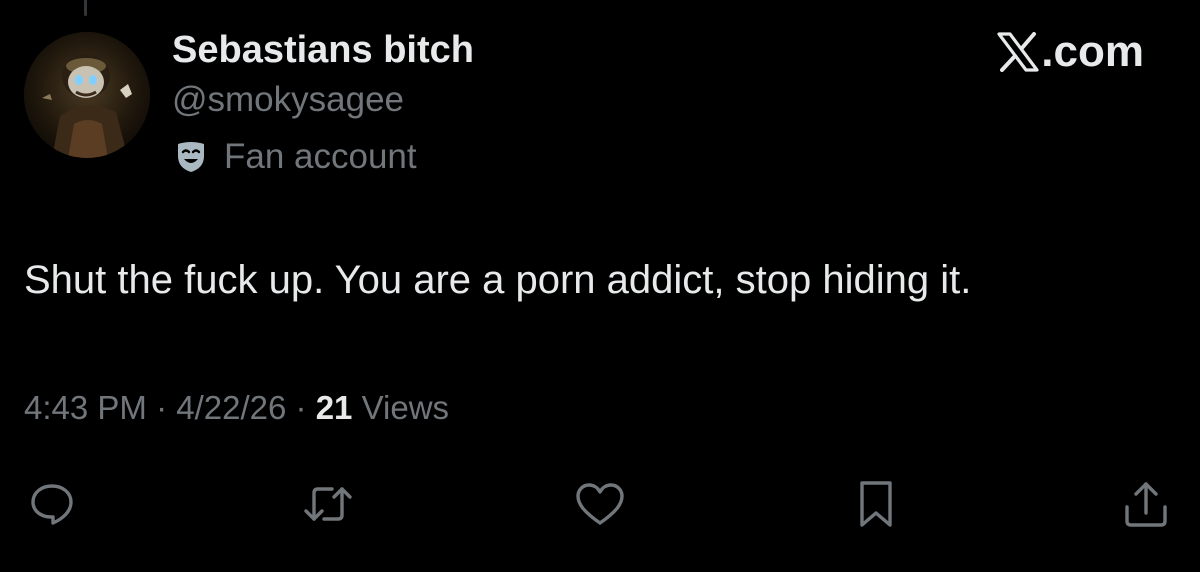 This screenshot has height=572, width=1200. What do you see at coordinates (288, 100) in the screenshot?
I see `user-handle: @smokysagee` at bounding box center [288, 100].